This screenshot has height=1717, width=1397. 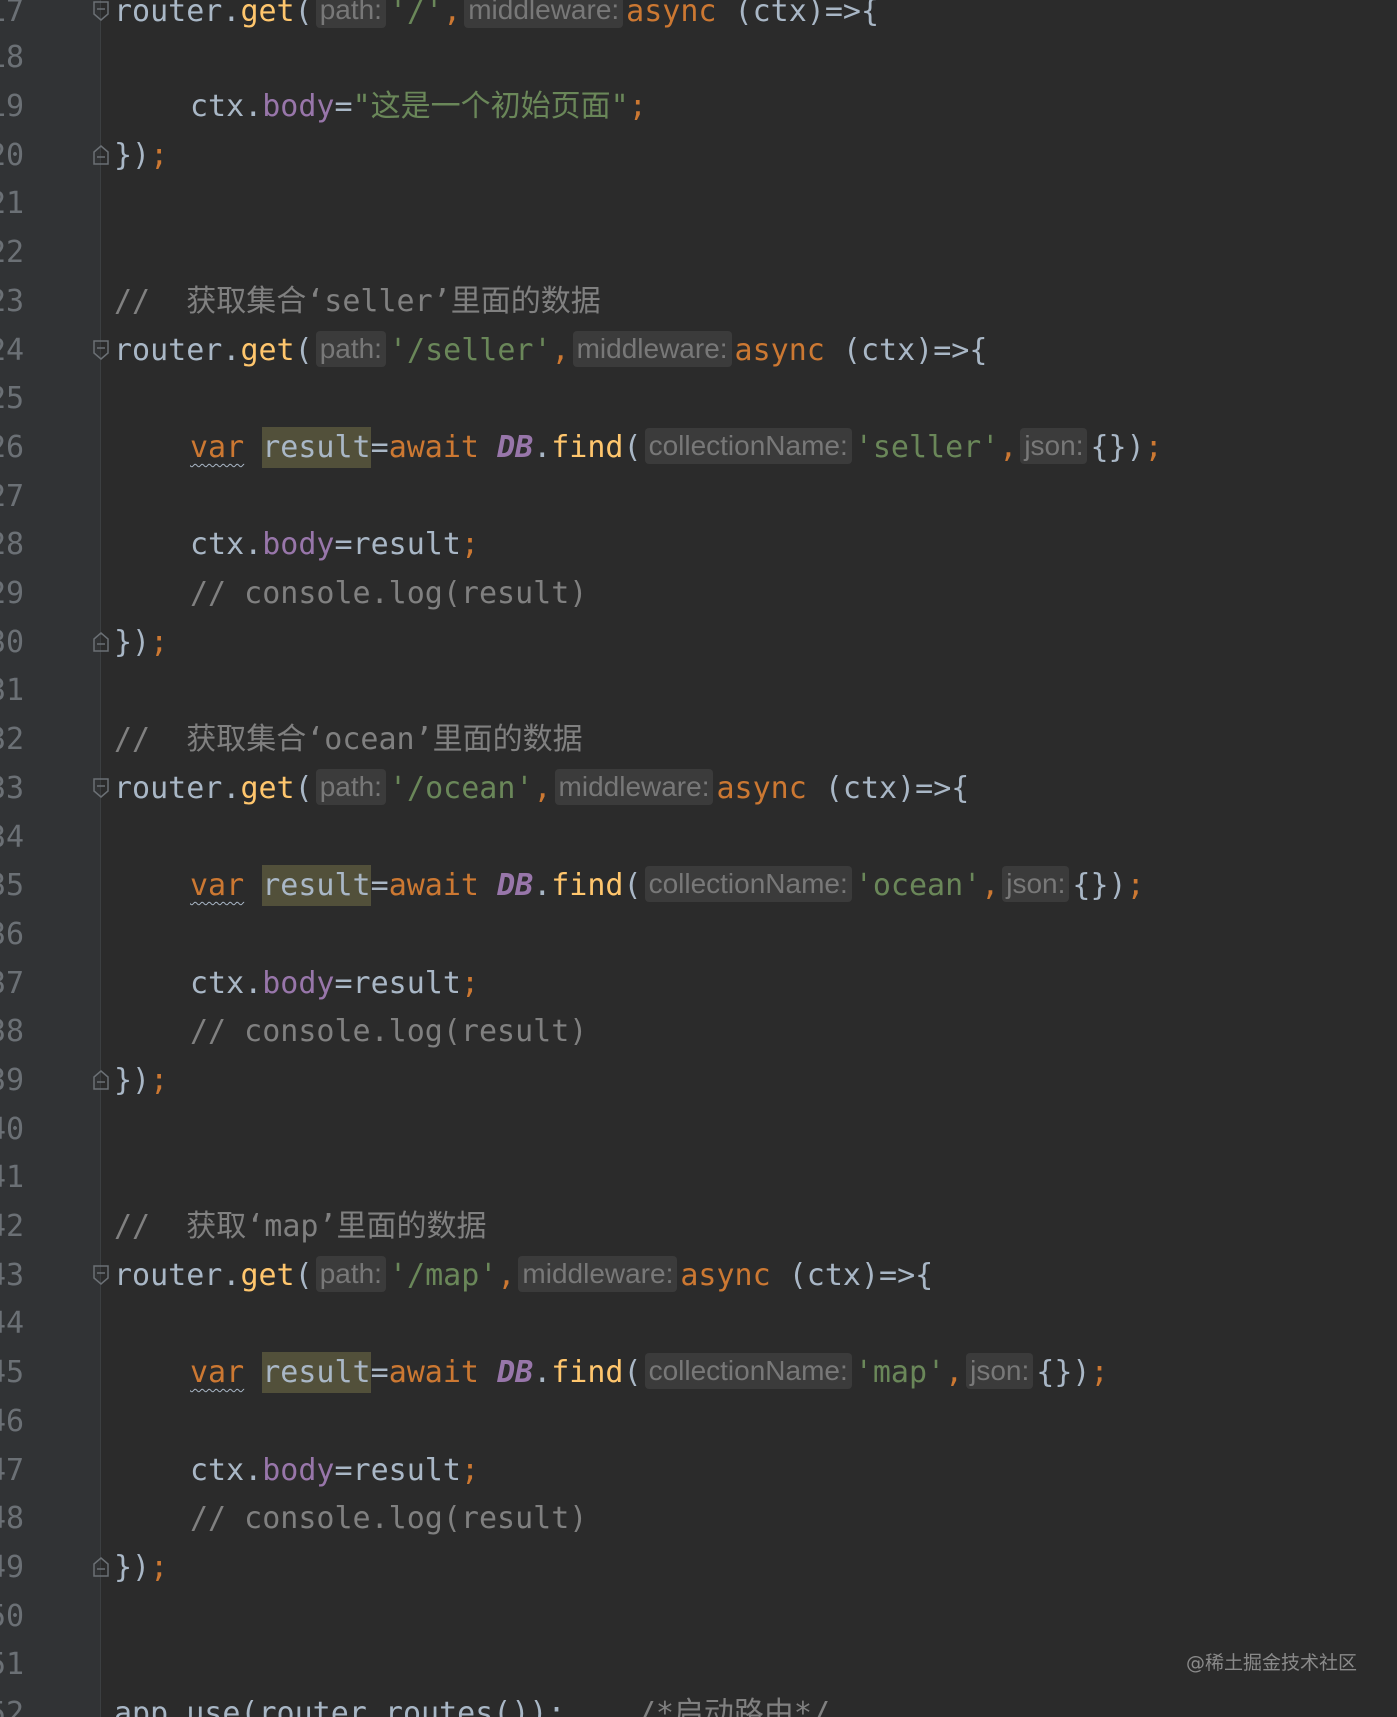 I want to click on line-number: 31, so click(x=12, y=690).